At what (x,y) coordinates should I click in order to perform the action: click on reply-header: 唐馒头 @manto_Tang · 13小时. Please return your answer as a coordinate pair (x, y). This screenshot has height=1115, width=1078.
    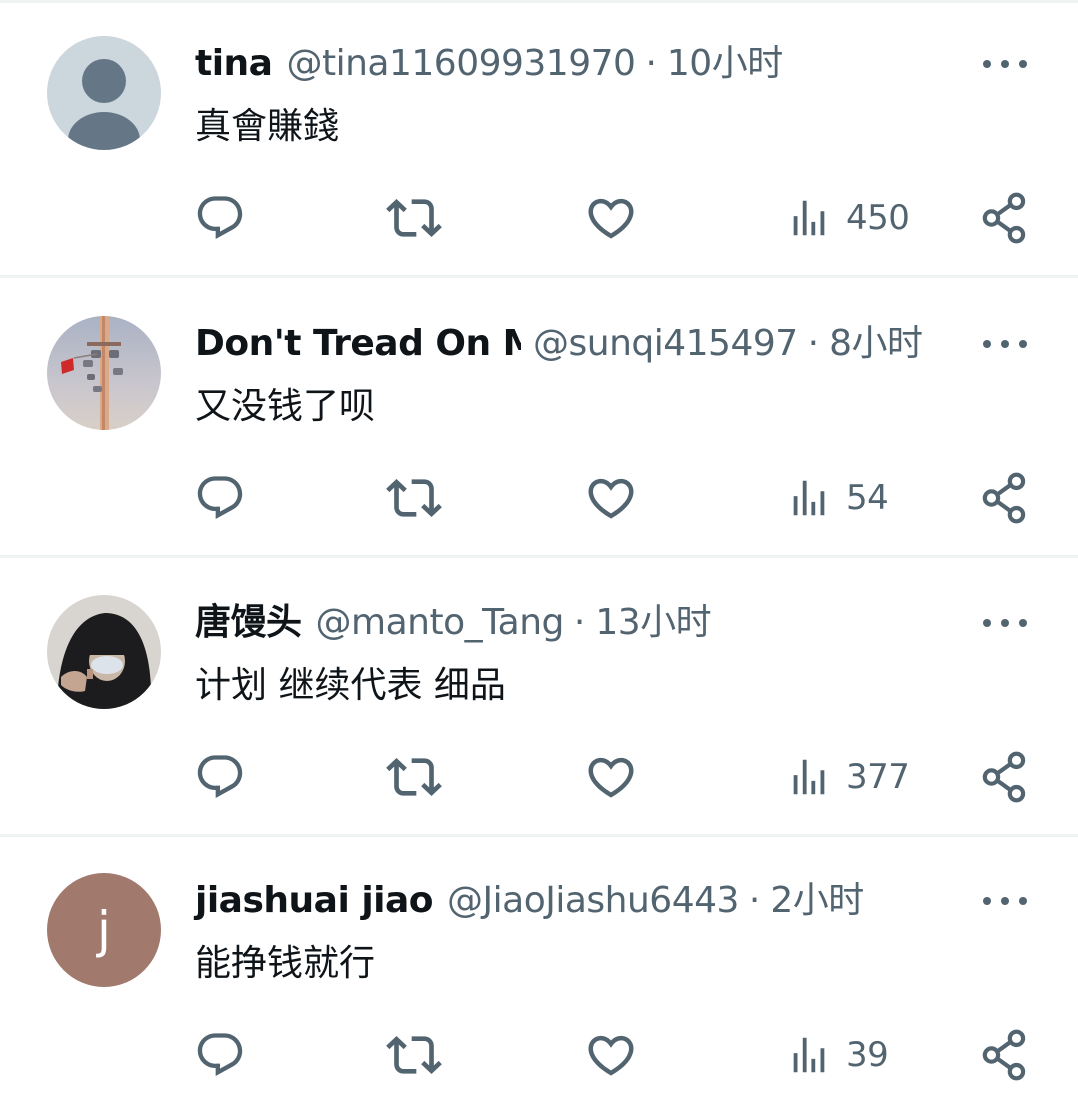
    Looking at the image, I should click on (585, 623).